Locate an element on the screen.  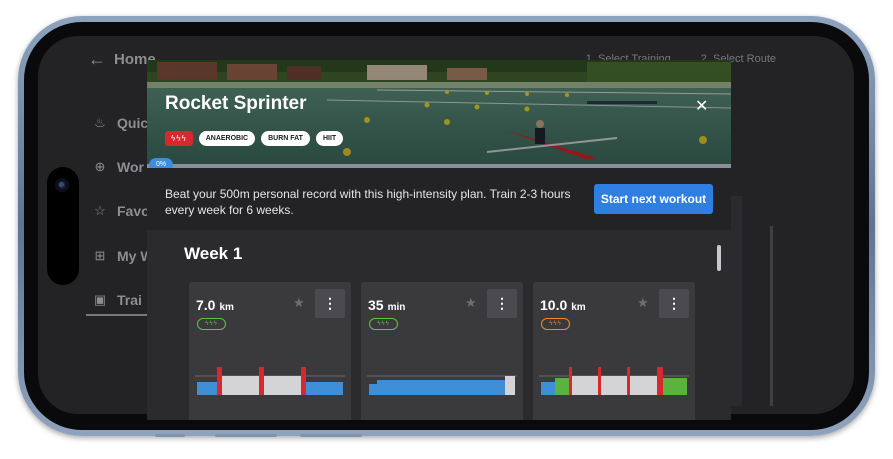
camera-cutout is located at coordinates (63, 226).